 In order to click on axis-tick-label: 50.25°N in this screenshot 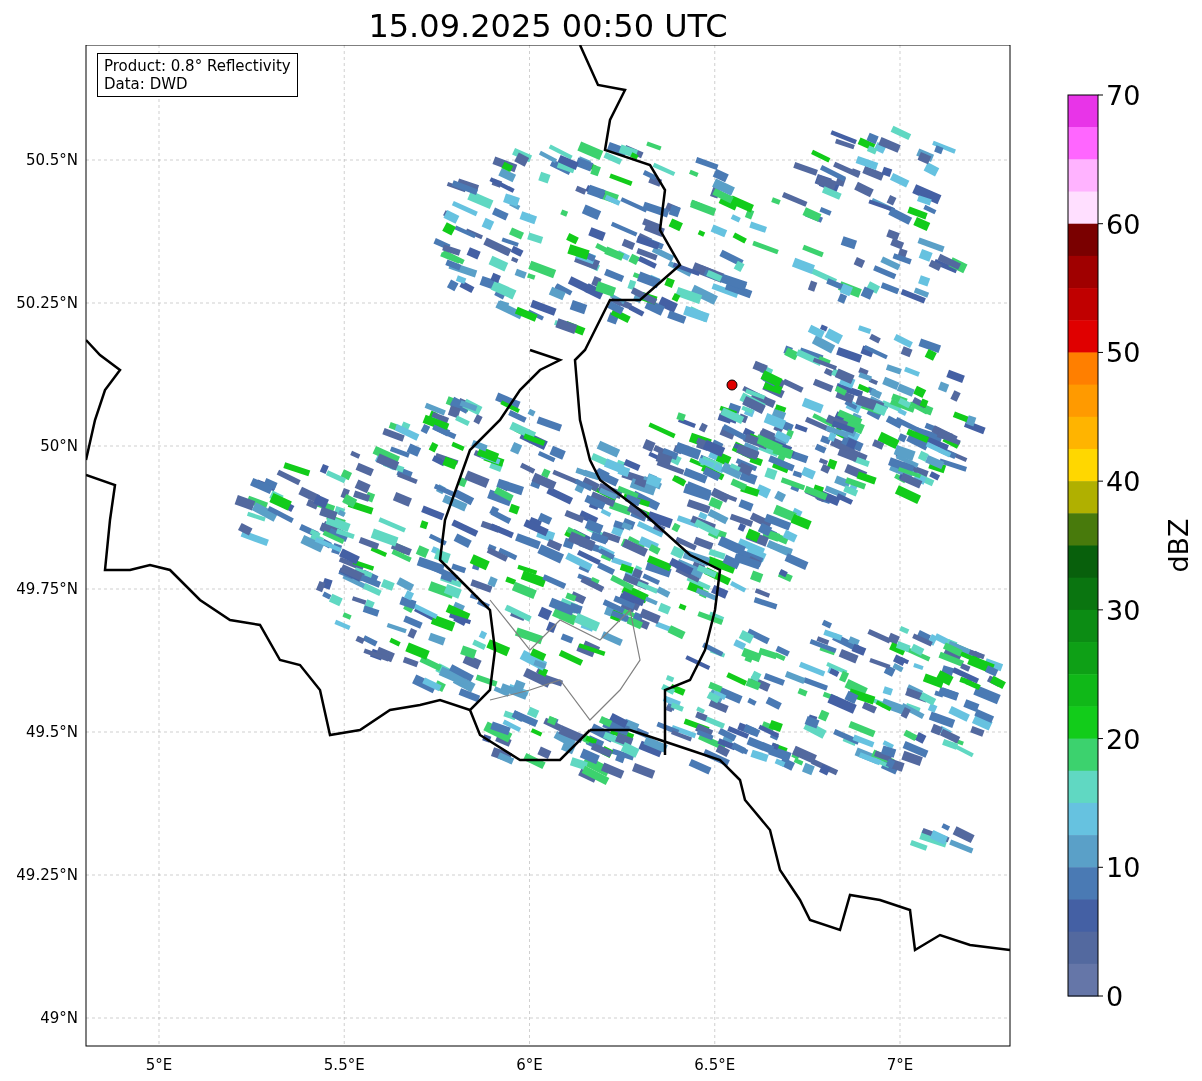, I will do `click(47, 303)`.